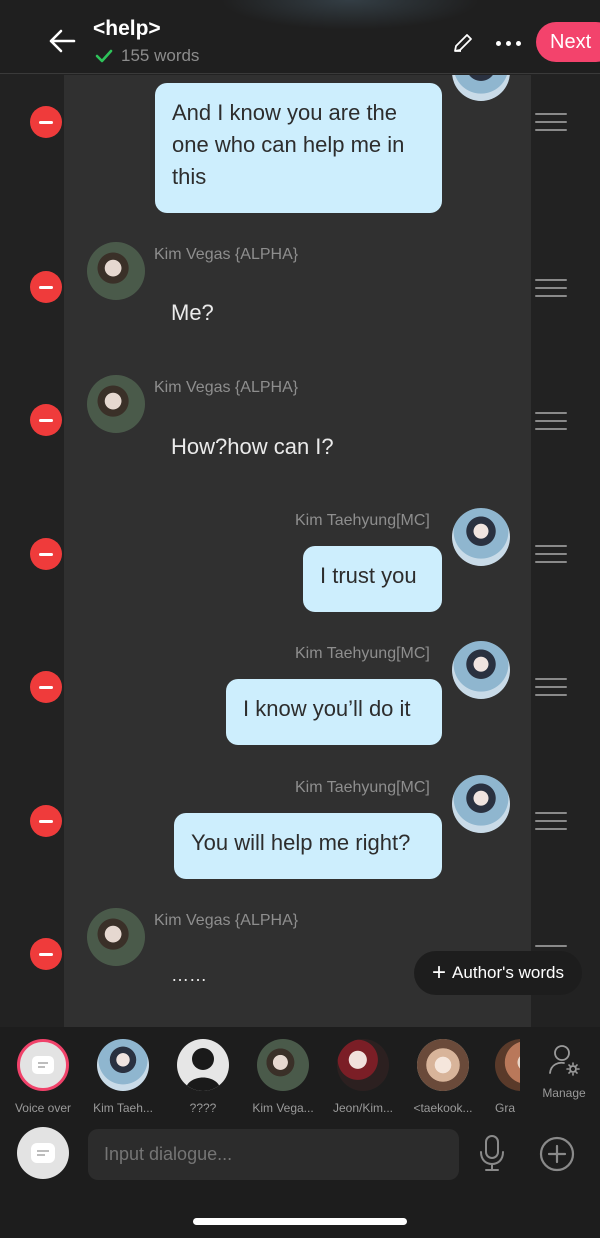 The image size is (600, 1238). I want to click on message-text: Me?, so click(192, 313).